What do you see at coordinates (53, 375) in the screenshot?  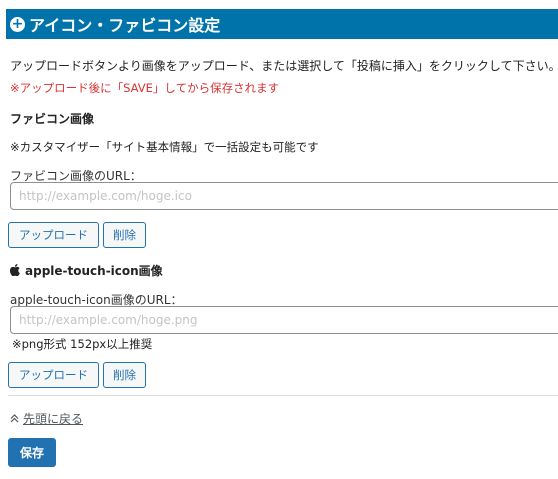 I see `apple-touch-upload-button: アップロード` at bounding box center [53, 375].